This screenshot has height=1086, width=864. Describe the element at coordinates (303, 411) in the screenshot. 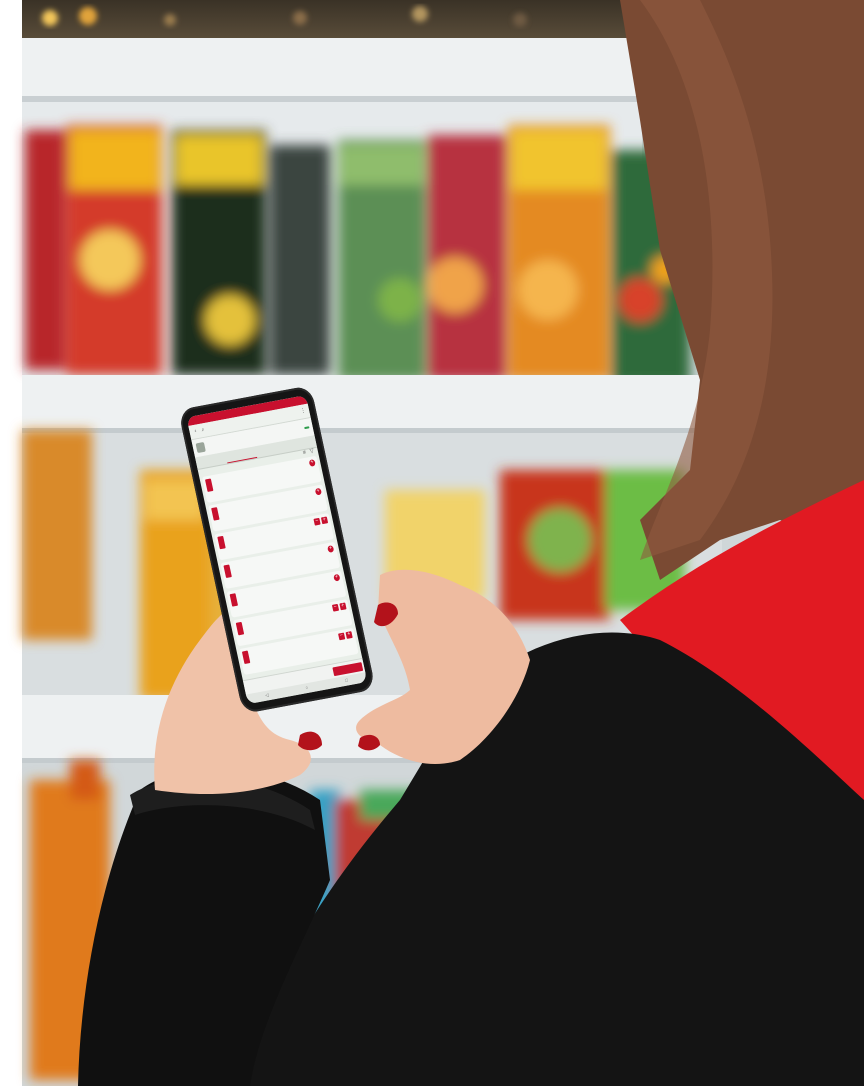

I see `more-icon: ⋮` at that location.